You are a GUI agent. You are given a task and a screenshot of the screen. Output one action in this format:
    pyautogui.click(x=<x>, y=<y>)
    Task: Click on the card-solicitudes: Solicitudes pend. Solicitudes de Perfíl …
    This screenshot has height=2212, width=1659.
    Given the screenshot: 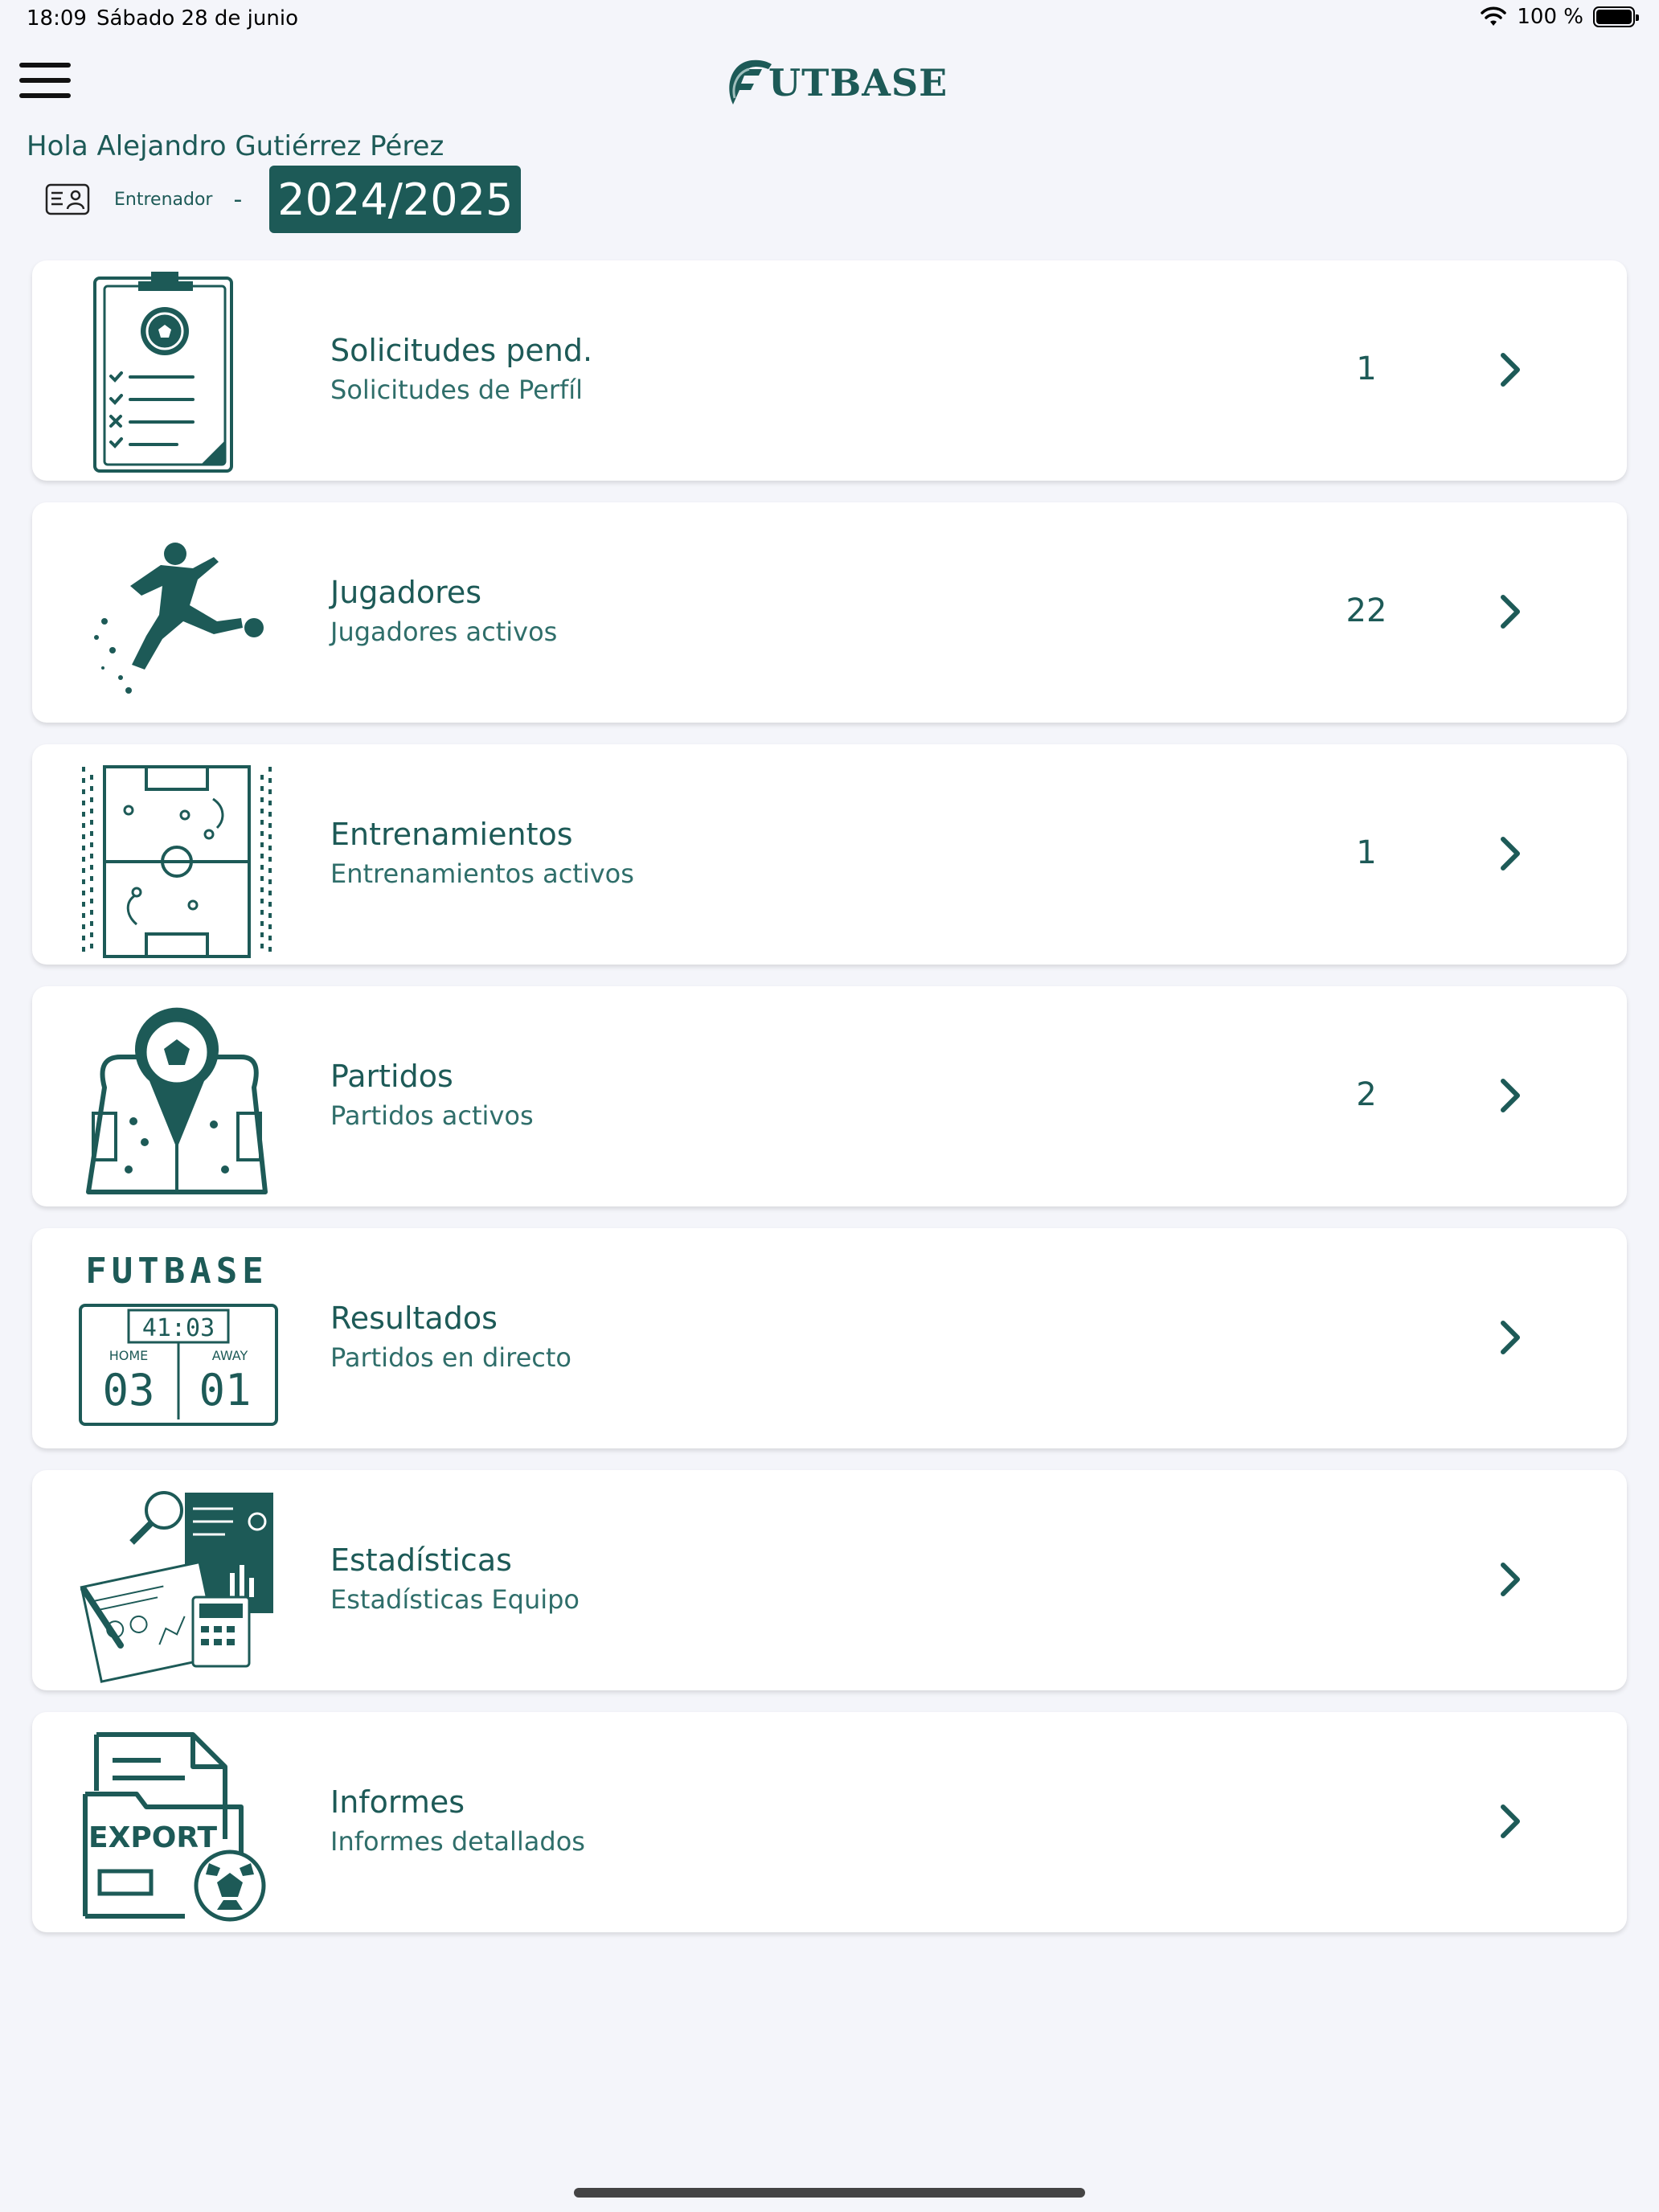 What is the action you would take?
    pyautogui.click(x=829, y=370)
    